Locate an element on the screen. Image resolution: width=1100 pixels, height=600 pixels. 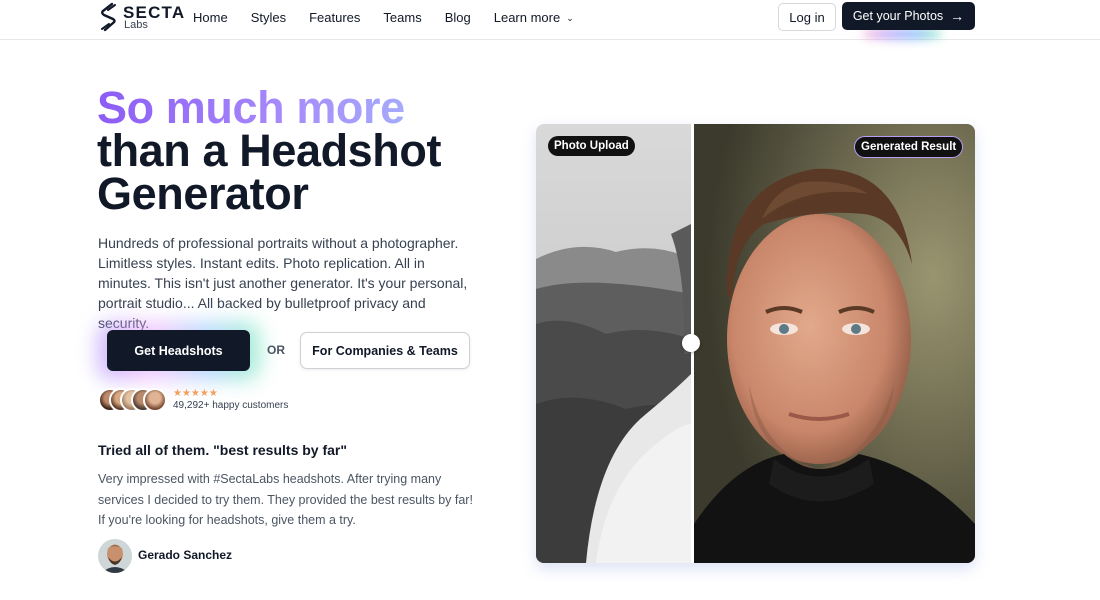
rating-stars-icon: ★★★★★ is located at coordinates (195, 393).